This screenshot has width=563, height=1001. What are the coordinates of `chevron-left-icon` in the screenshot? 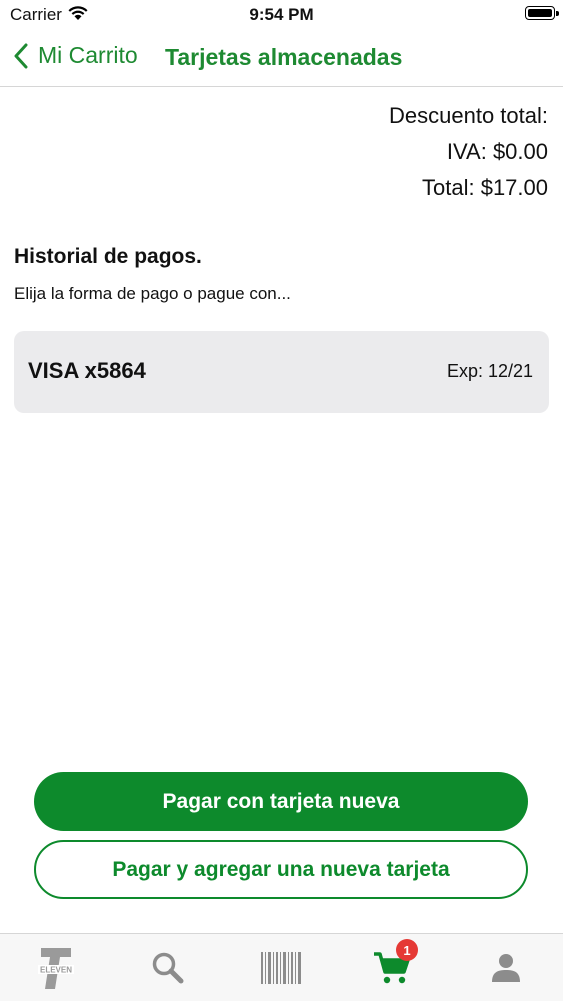 It's located at (21, 55).